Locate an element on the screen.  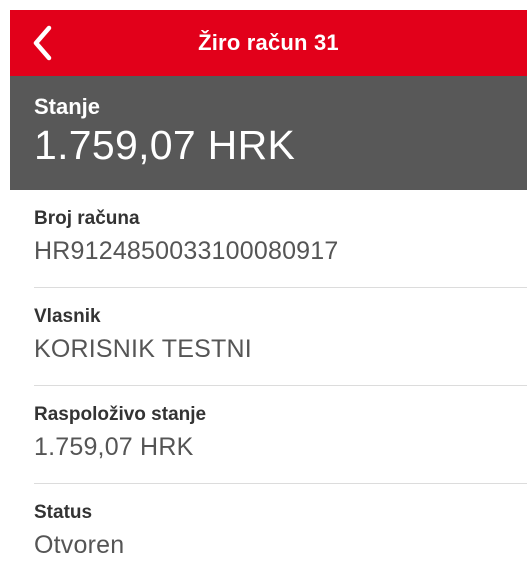
page-title: Žiro račun 31 is located at coordinates (268, 42).